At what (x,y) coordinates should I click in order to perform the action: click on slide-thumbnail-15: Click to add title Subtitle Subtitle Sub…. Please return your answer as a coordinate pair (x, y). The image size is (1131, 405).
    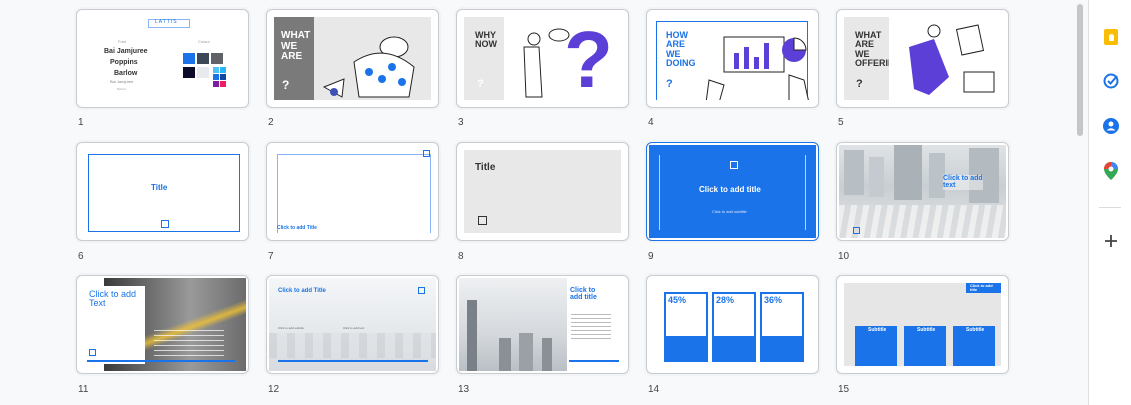
    Looking at the image, I should click on (922, 324).